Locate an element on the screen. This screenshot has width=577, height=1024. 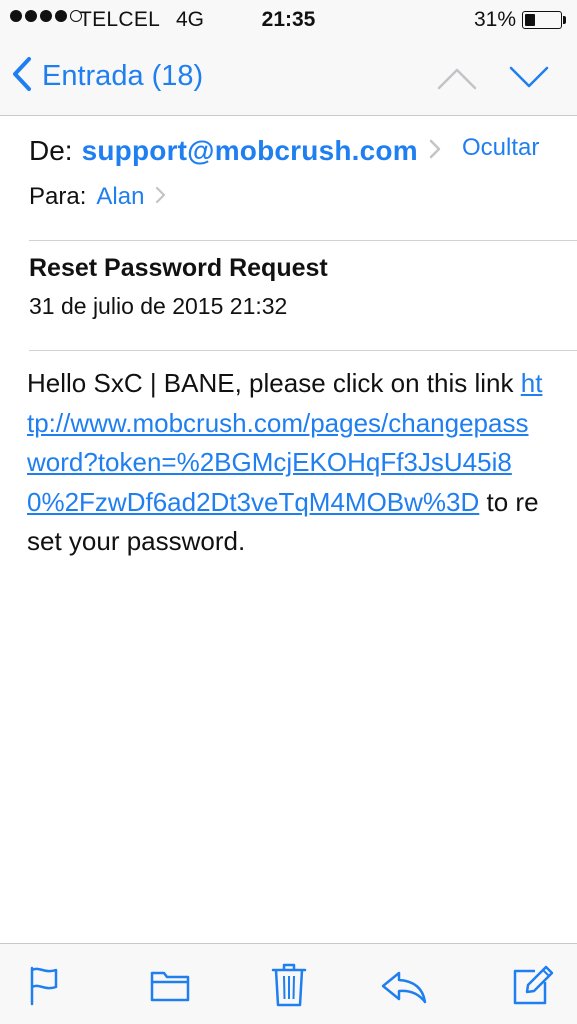
folder-icon is located at coordinates (170, 985).